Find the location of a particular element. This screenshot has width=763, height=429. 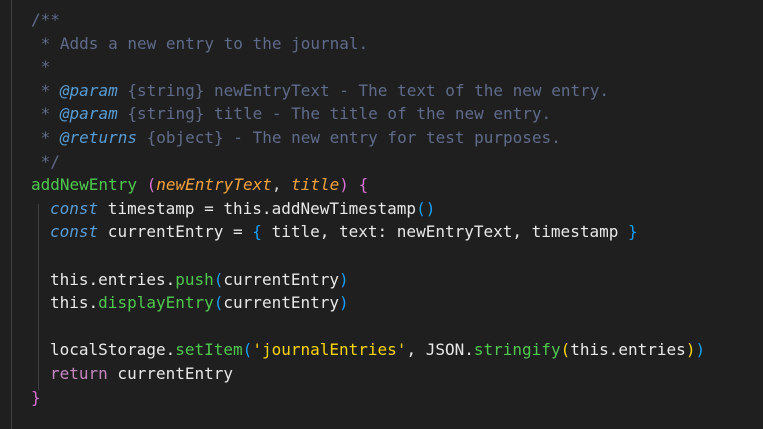

code-token: this. is located at coordinates (74, 303).